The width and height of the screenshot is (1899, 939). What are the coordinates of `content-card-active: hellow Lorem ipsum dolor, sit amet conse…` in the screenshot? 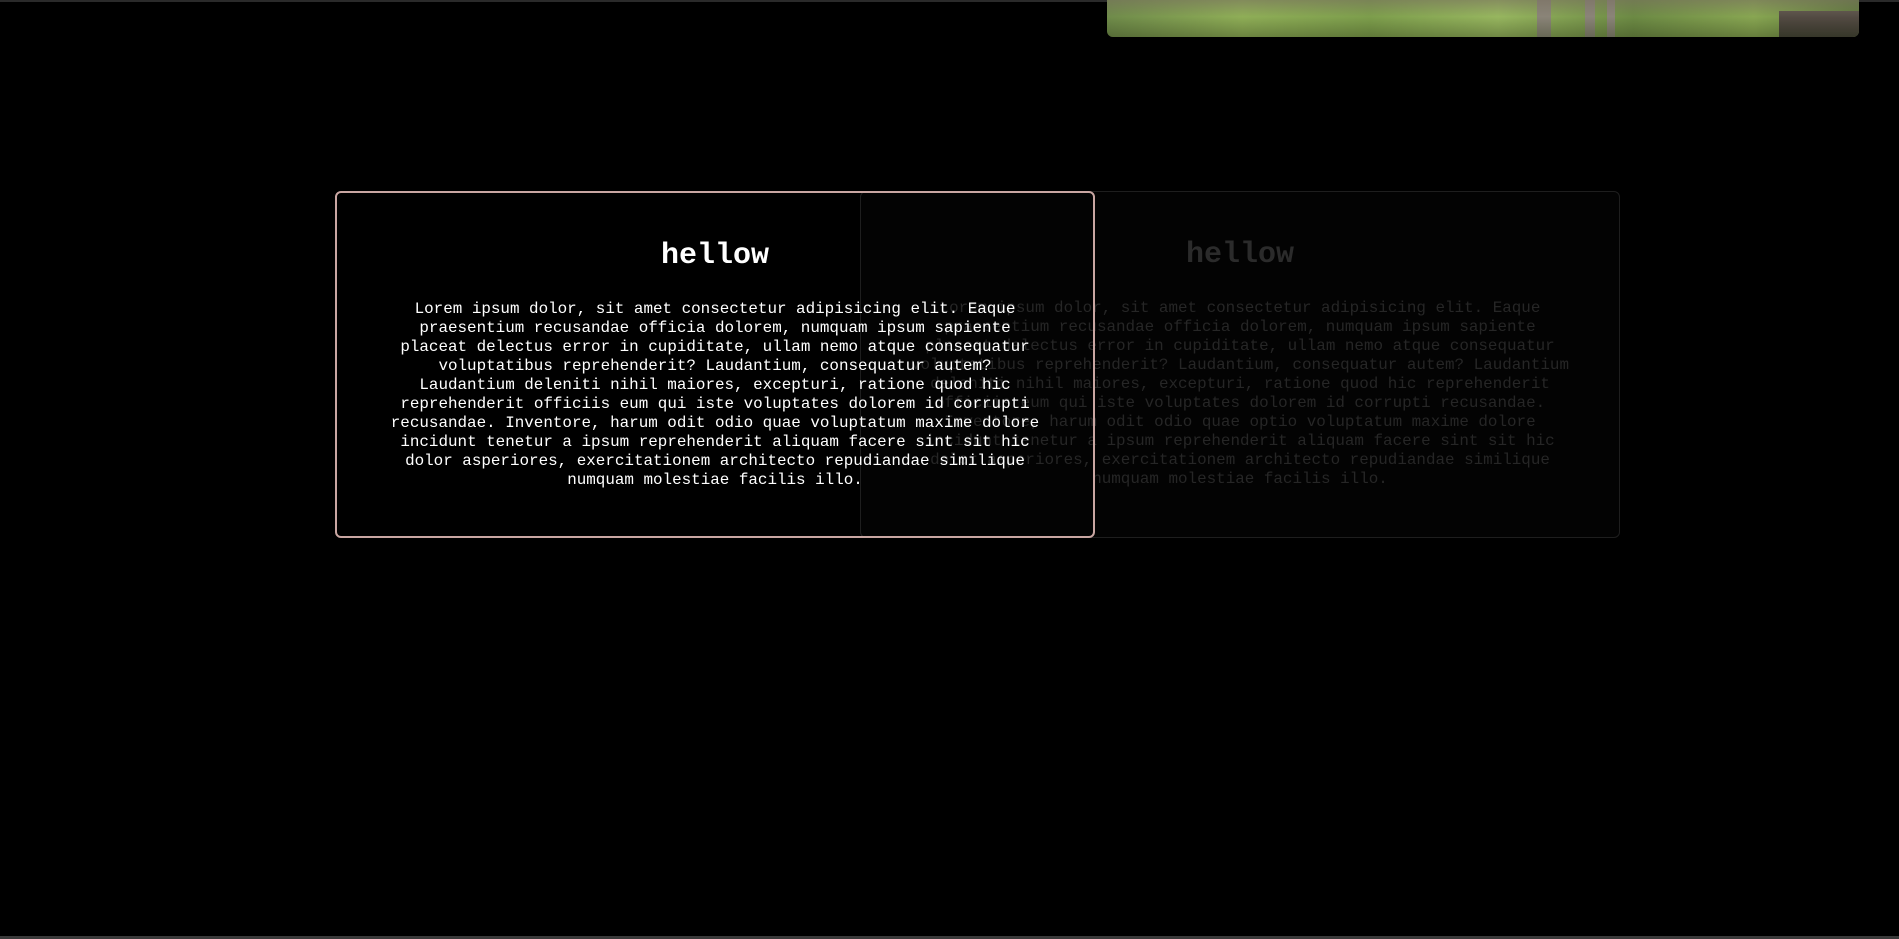 It's located at (715, 364).